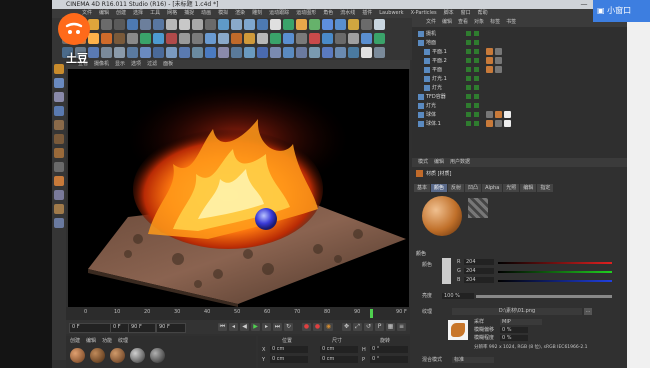 Image resolution: width=650 pixels, height=368 pixels. What do you see at coordinates (473, 188) in the screenshot?
I see `attribute-tab: 凹凸` at bounding box center [473, 188].